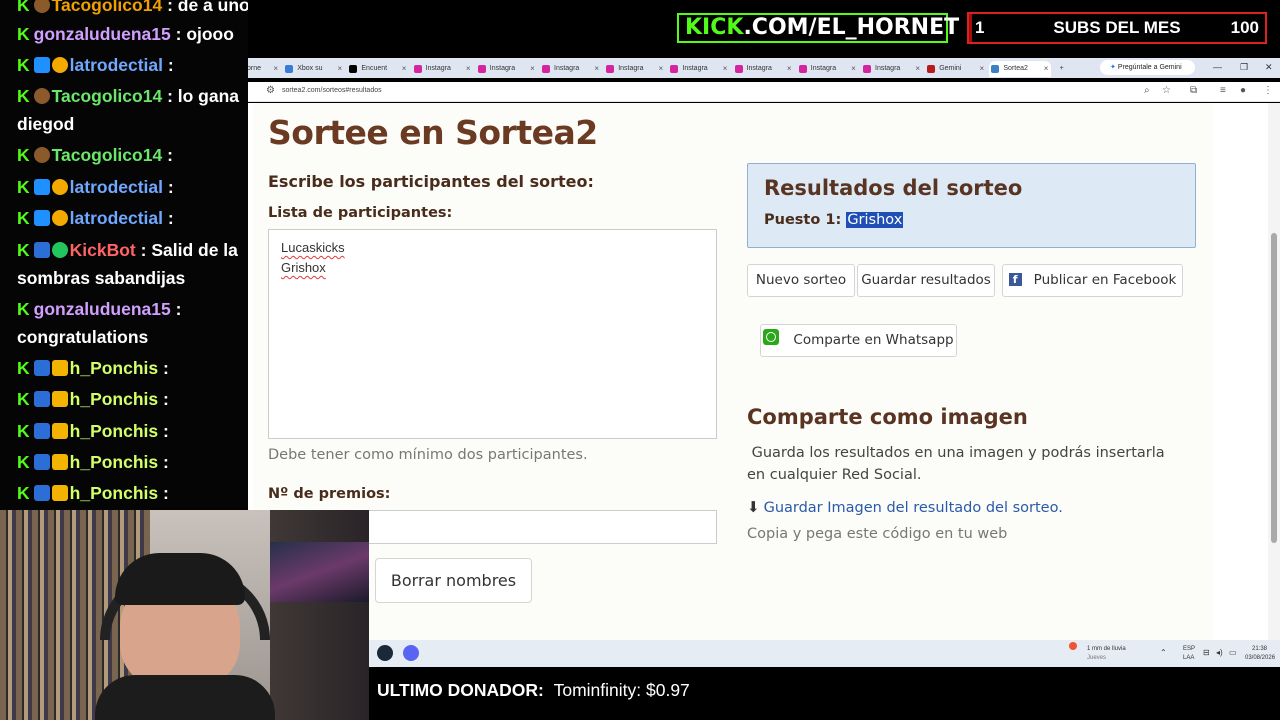  I want to click on menu-icon: ⋮, so click(1268, 90).